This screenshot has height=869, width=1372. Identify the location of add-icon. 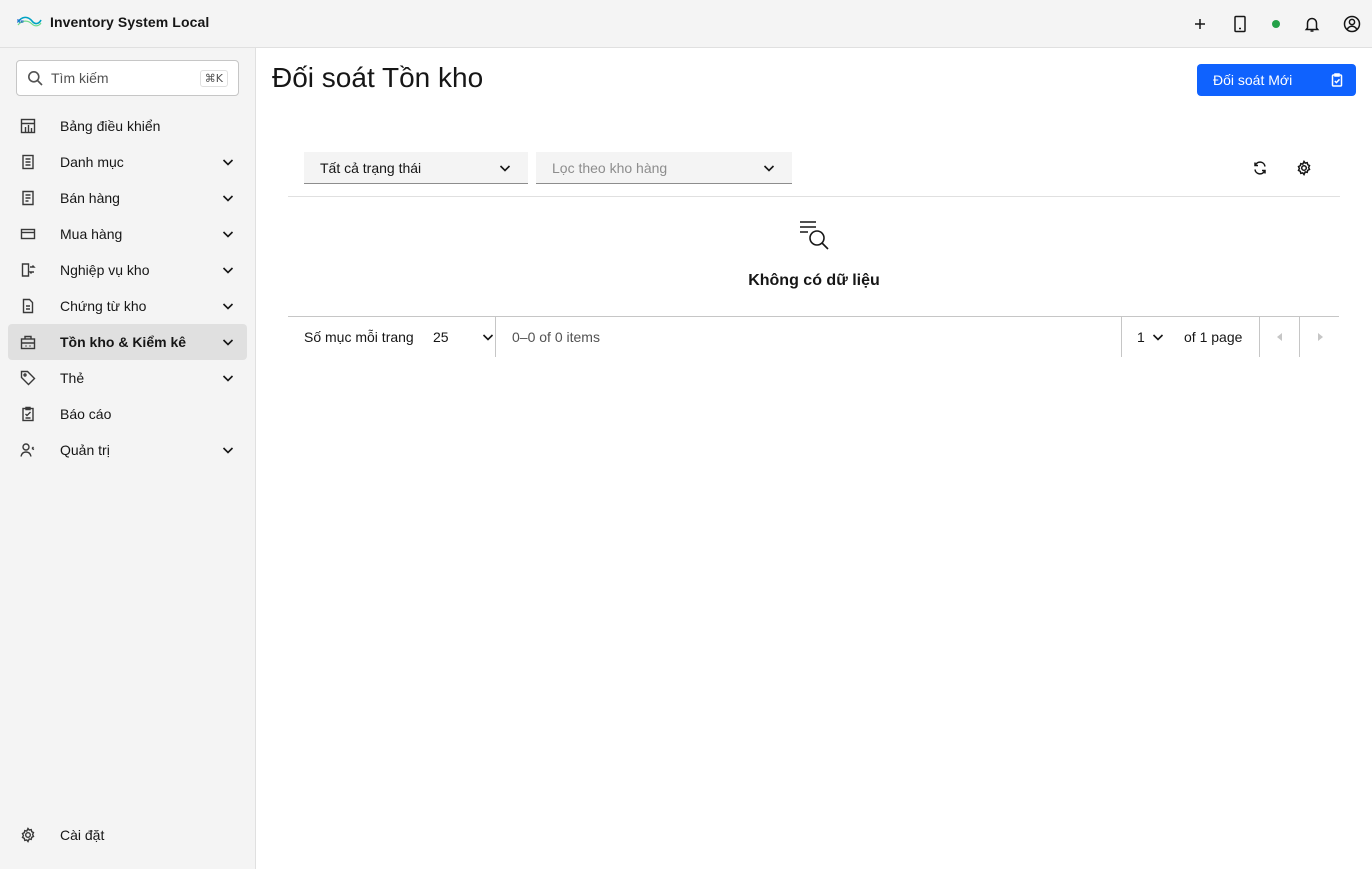
(1200, 23).